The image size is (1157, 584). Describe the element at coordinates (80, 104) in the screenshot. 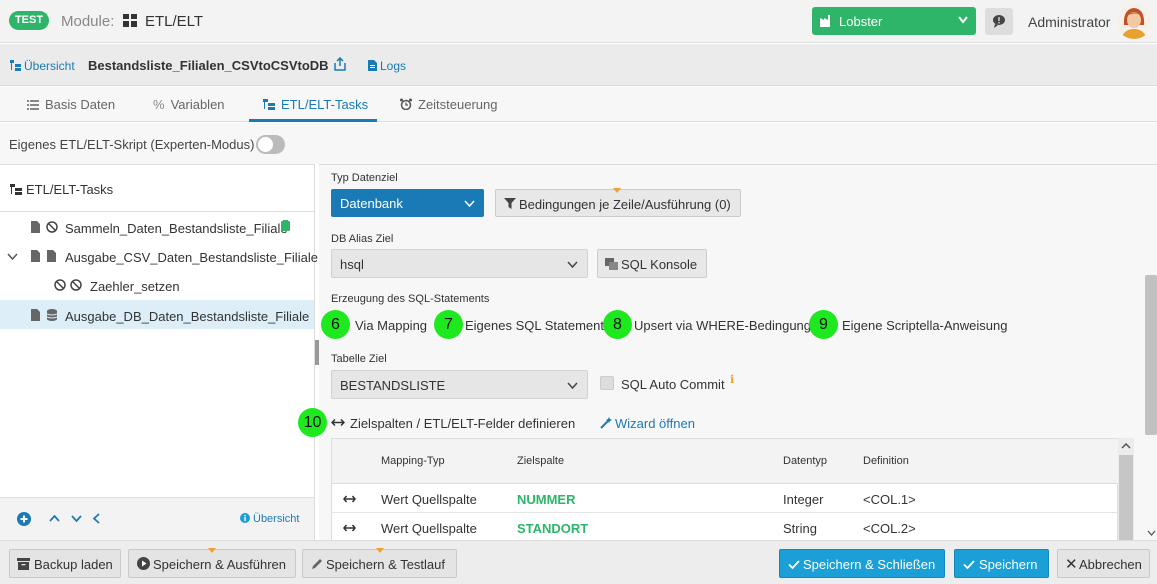

I see `tab-label: Basis Daten` at that location.